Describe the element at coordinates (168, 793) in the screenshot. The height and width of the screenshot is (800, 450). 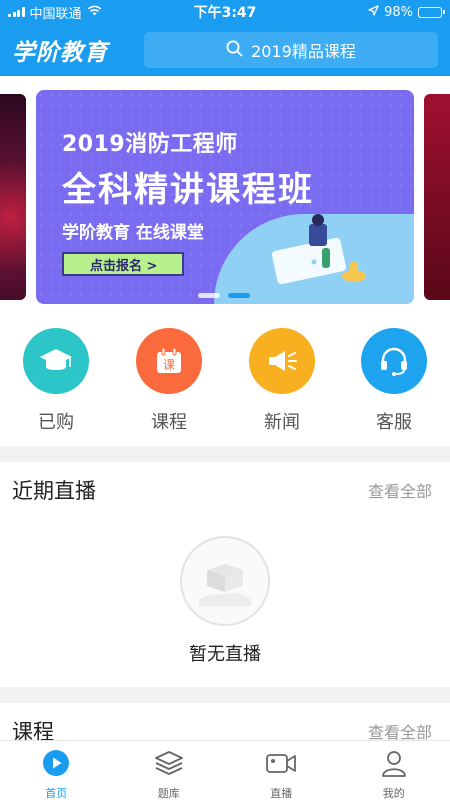
I see `tab-label: 题库` at that location.